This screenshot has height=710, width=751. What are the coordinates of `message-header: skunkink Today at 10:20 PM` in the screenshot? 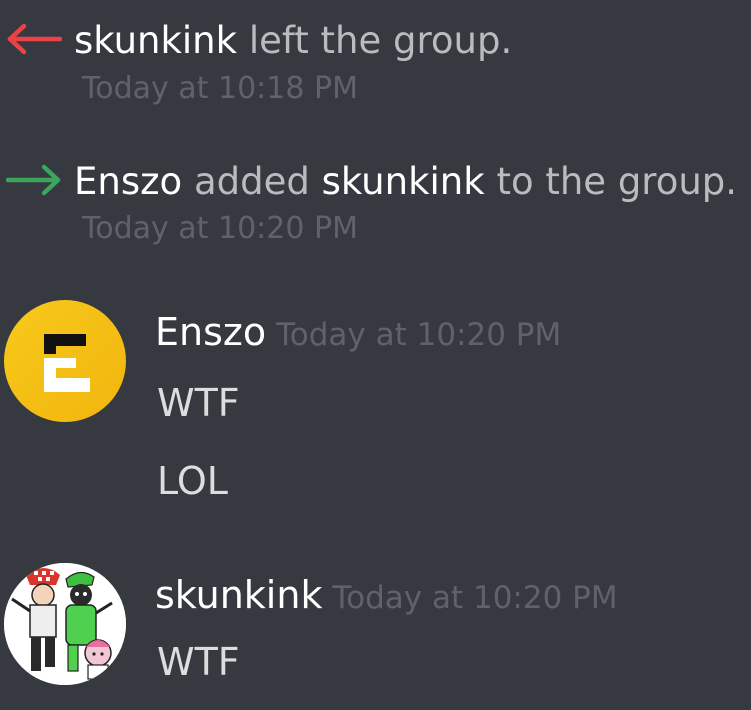 It's located at (386, 595).